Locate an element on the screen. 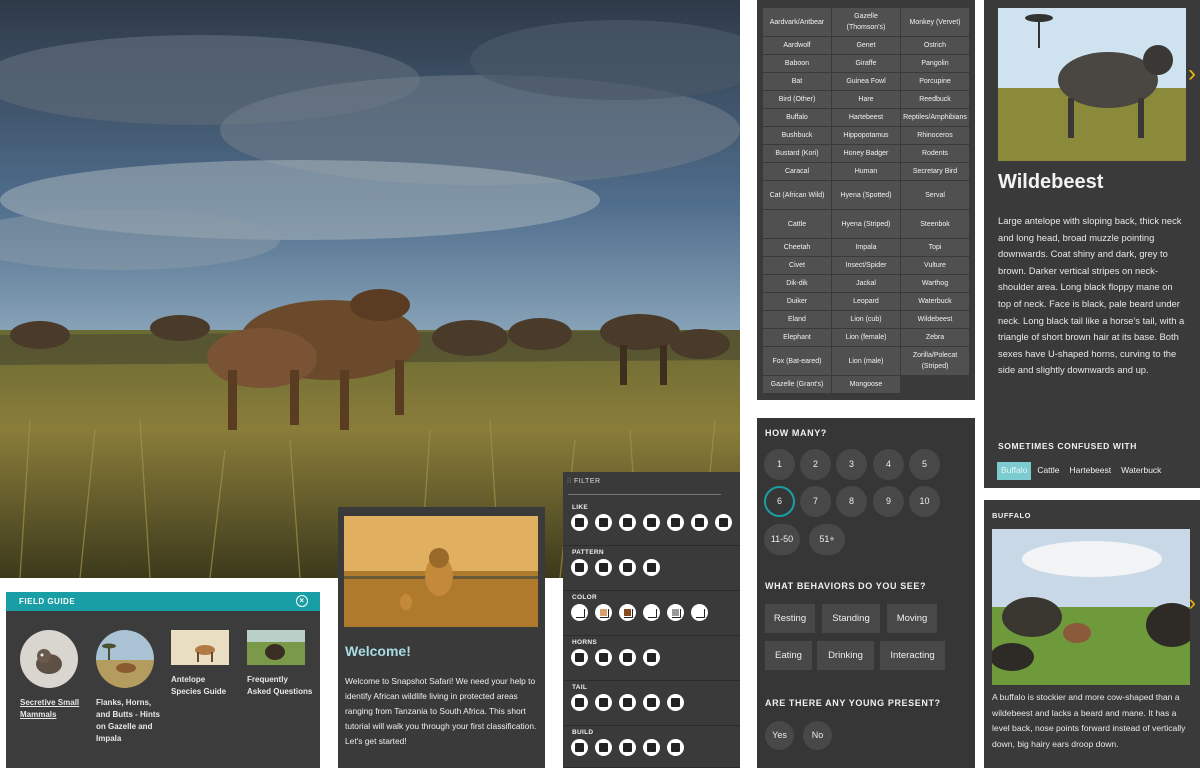  behavior-option: Drinking is located at coordinates (845, 655).